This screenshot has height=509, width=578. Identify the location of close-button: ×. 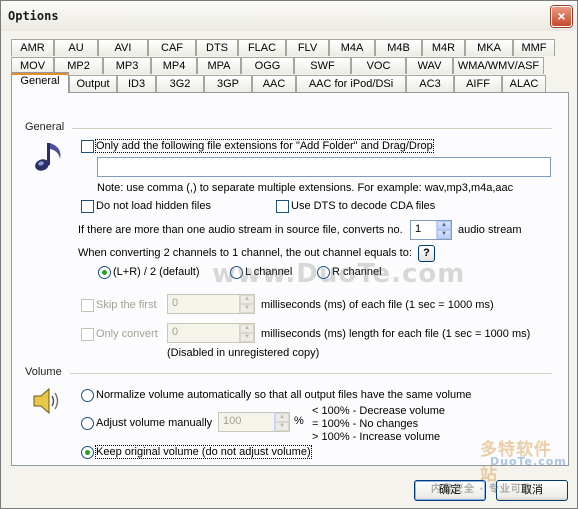
(561, 16).